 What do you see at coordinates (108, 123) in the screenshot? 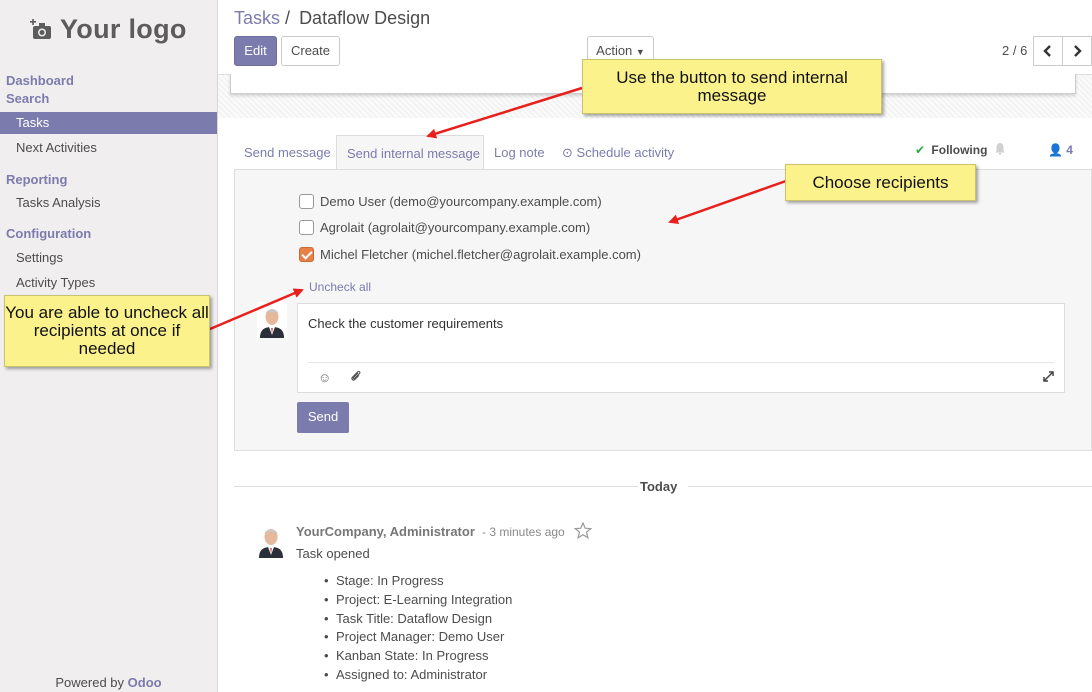
I see `sidebar-item-tasks: Tasks` at bounding box center [108, 123].